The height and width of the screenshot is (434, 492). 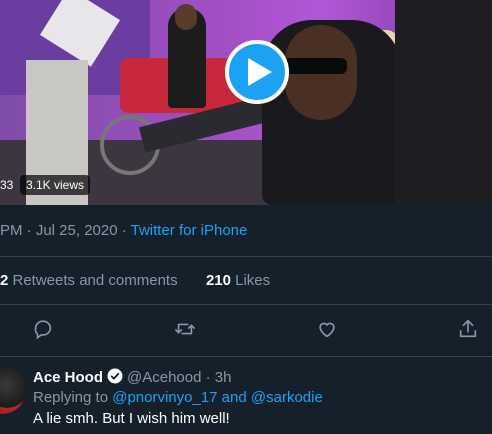 I want to click on reply-header: Ace Hood @Acehood · 3h, so click(x=132, y=377).